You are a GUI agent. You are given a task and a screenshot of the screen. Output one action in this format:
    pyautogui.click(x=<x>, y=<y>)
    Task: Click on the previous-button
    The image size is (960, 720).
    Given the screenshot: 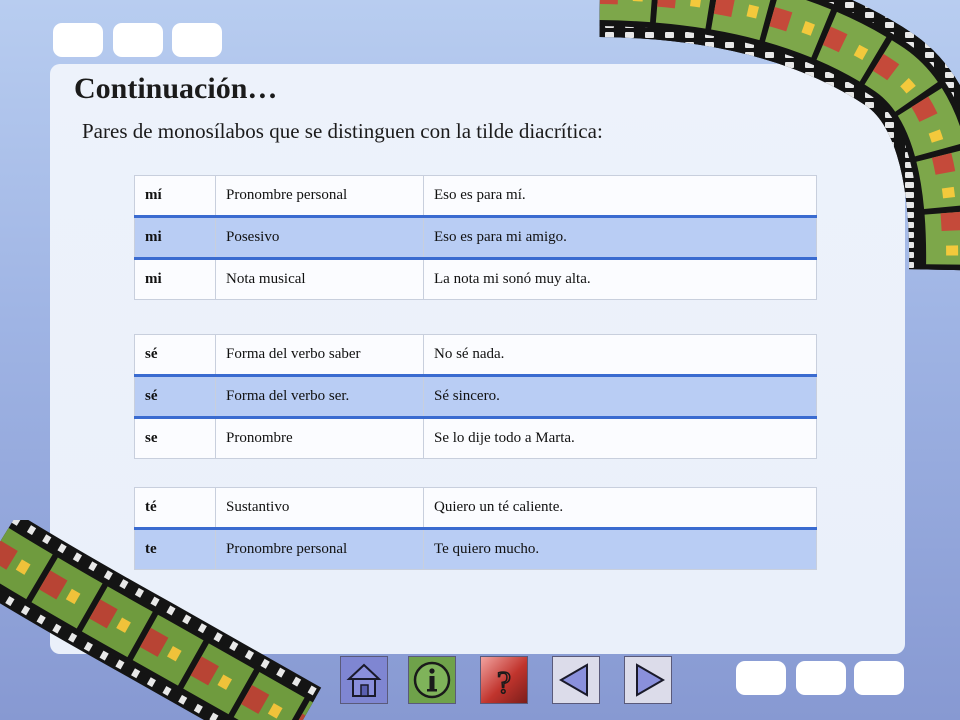 What is the action you would take?
    pyautogui.click(x=576, y=680)
    